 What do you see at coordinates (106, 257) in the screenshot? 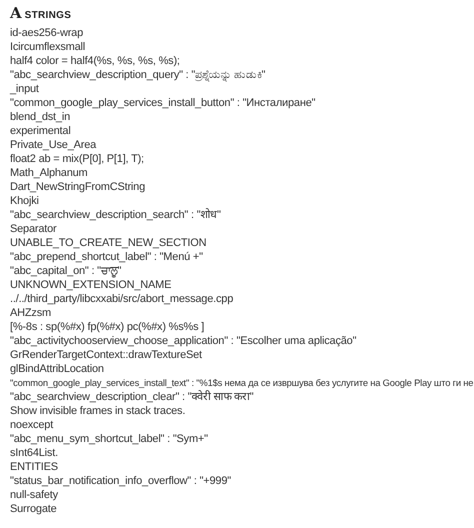
I see `string-entry: "abc_prepend_shortcut_label" : "Menú +"` at bounding box center [106, 257].